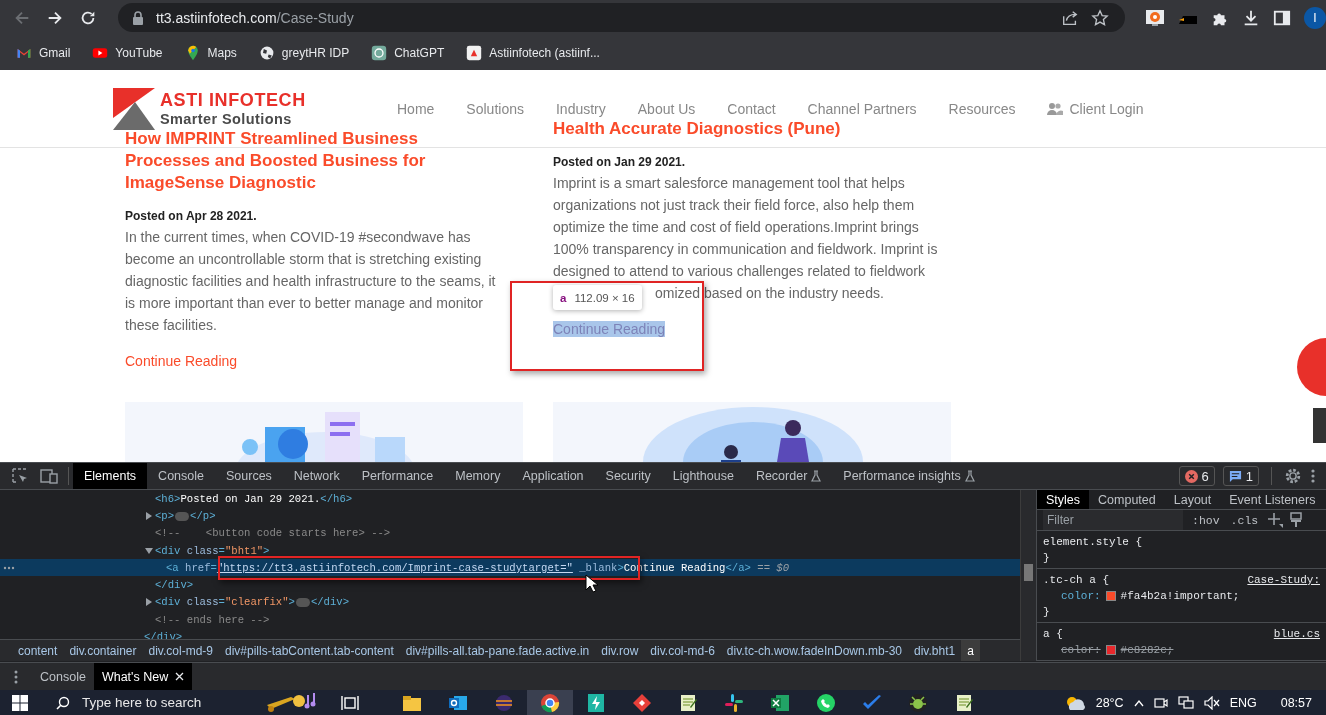 The width and height of the screenshot is (1326, 715). Describe the element at coordinates (935, 650) in the screenshot. I see `breadcrumb: div.bht1` at that location.